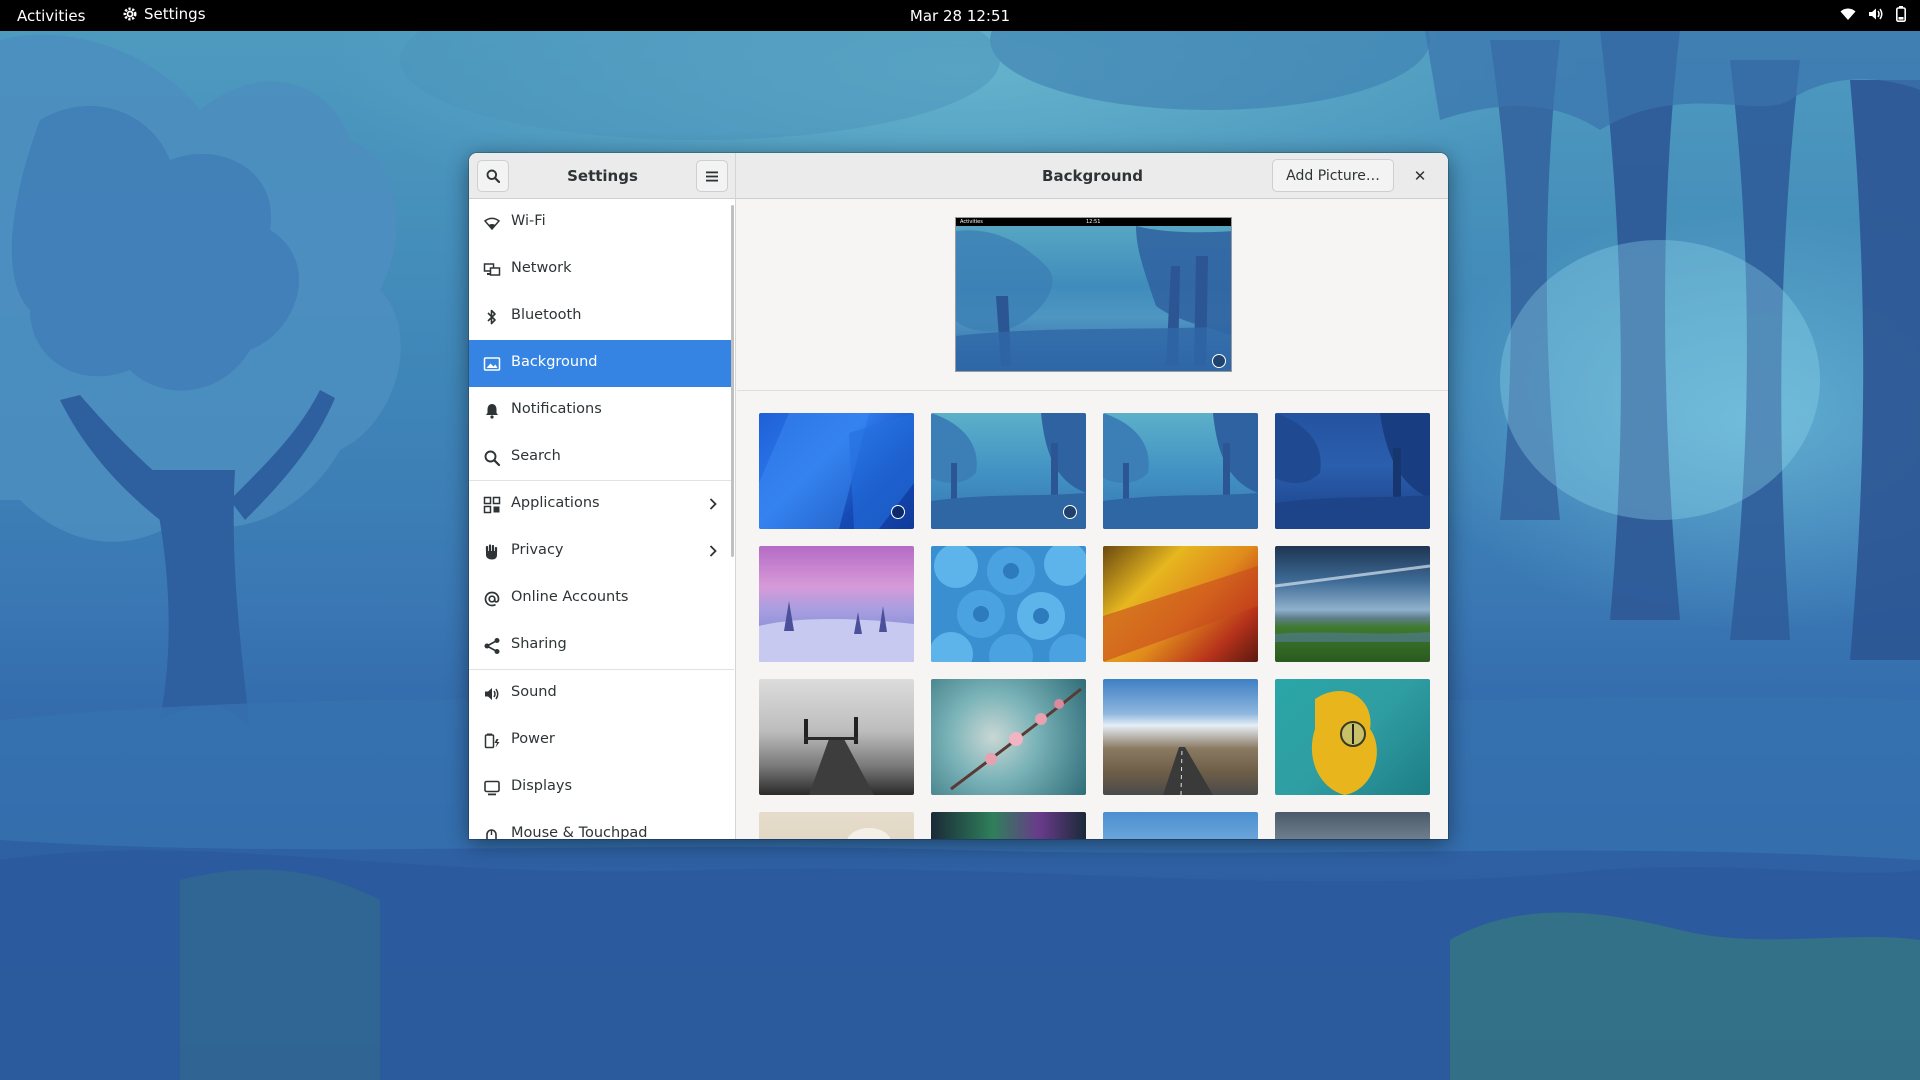  I want to click on sidebar-item-sound: Sound, so click(601, 693).